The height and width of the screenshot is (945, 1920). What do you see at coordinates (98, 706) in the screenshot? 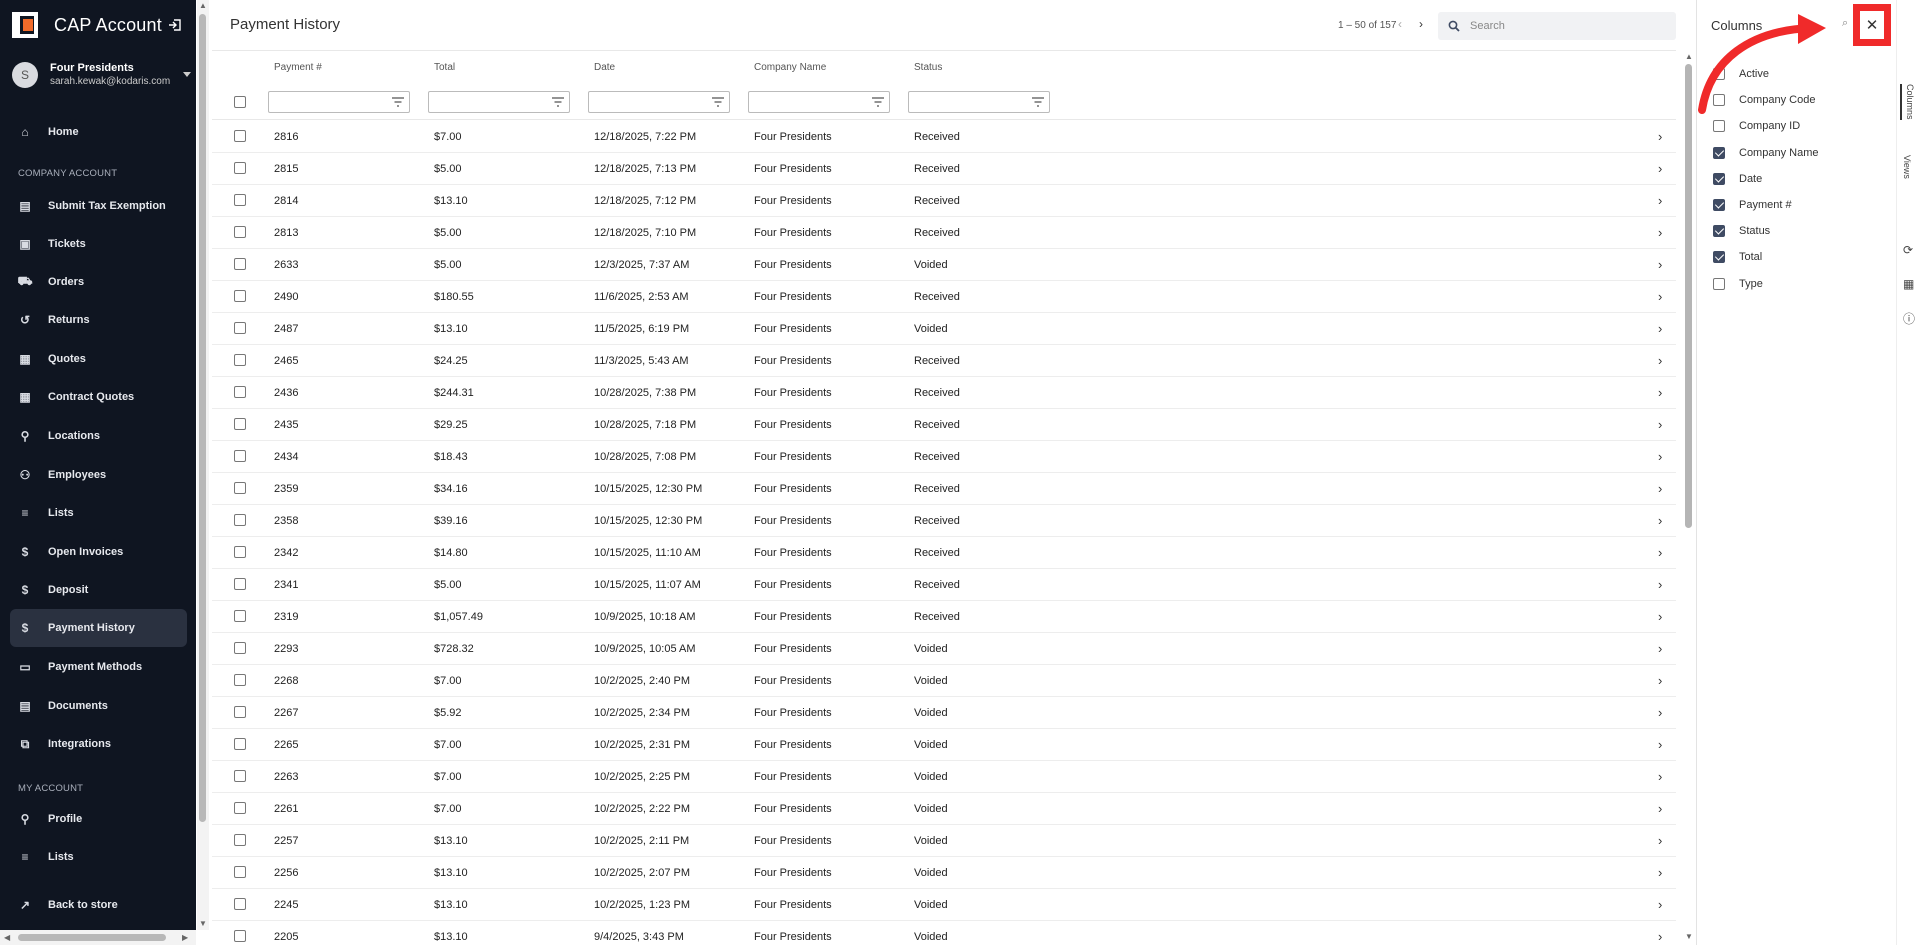
I see `sidebar-item-documents: ▤ Documents` at bounding box center [98, 706].